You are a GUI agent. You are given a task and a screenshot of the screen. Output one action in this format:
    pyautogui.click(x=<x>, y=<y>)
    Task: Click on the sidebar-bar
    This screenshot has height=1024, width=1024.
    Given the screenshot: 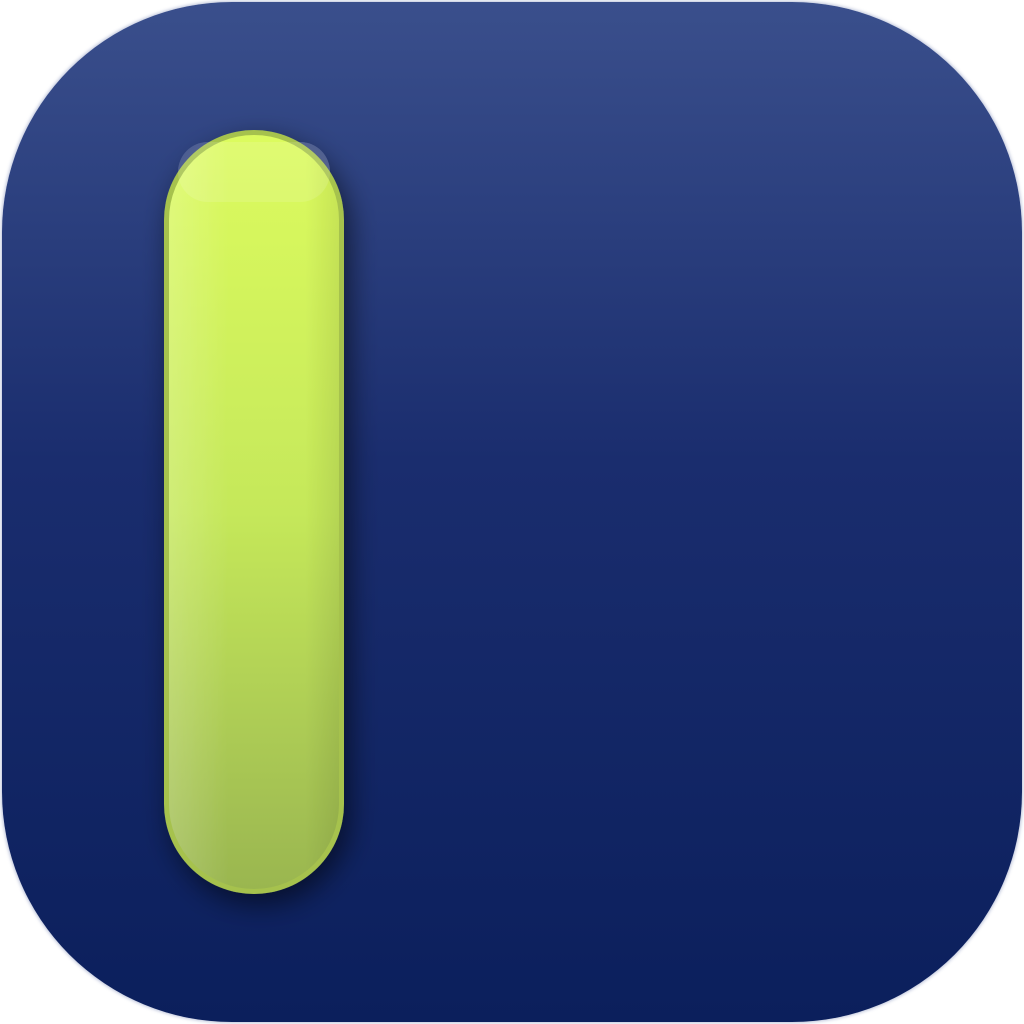 What is the action you would take?
    pyautogui.click(x=254, y=512)
    